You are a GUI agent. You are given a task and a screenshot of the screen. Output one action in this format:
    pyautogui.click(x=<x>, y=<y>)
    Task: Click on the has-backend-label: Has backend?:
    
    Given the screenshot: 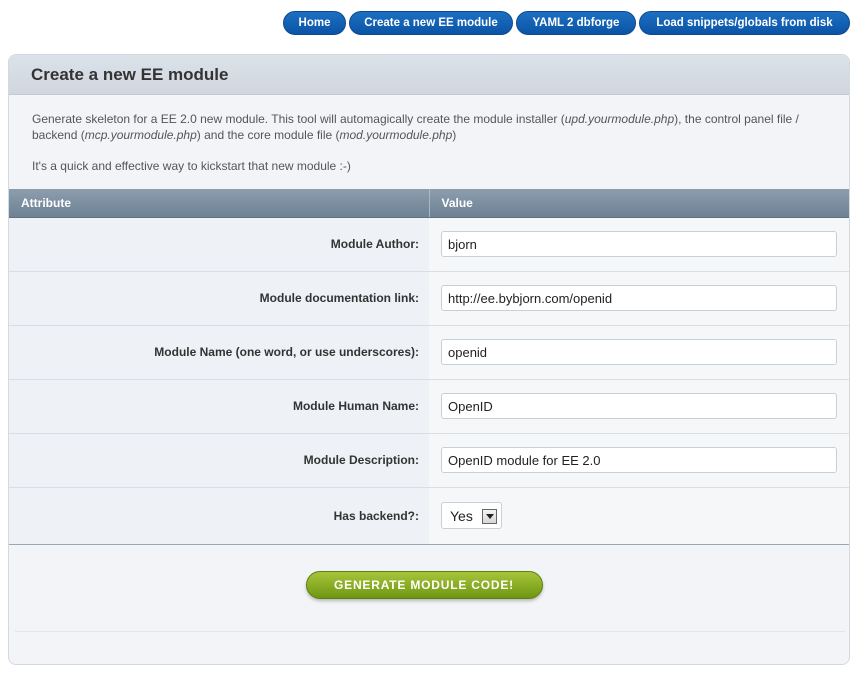 What is the action you would take?
    pyautogui.click(x=219, y=516)
    